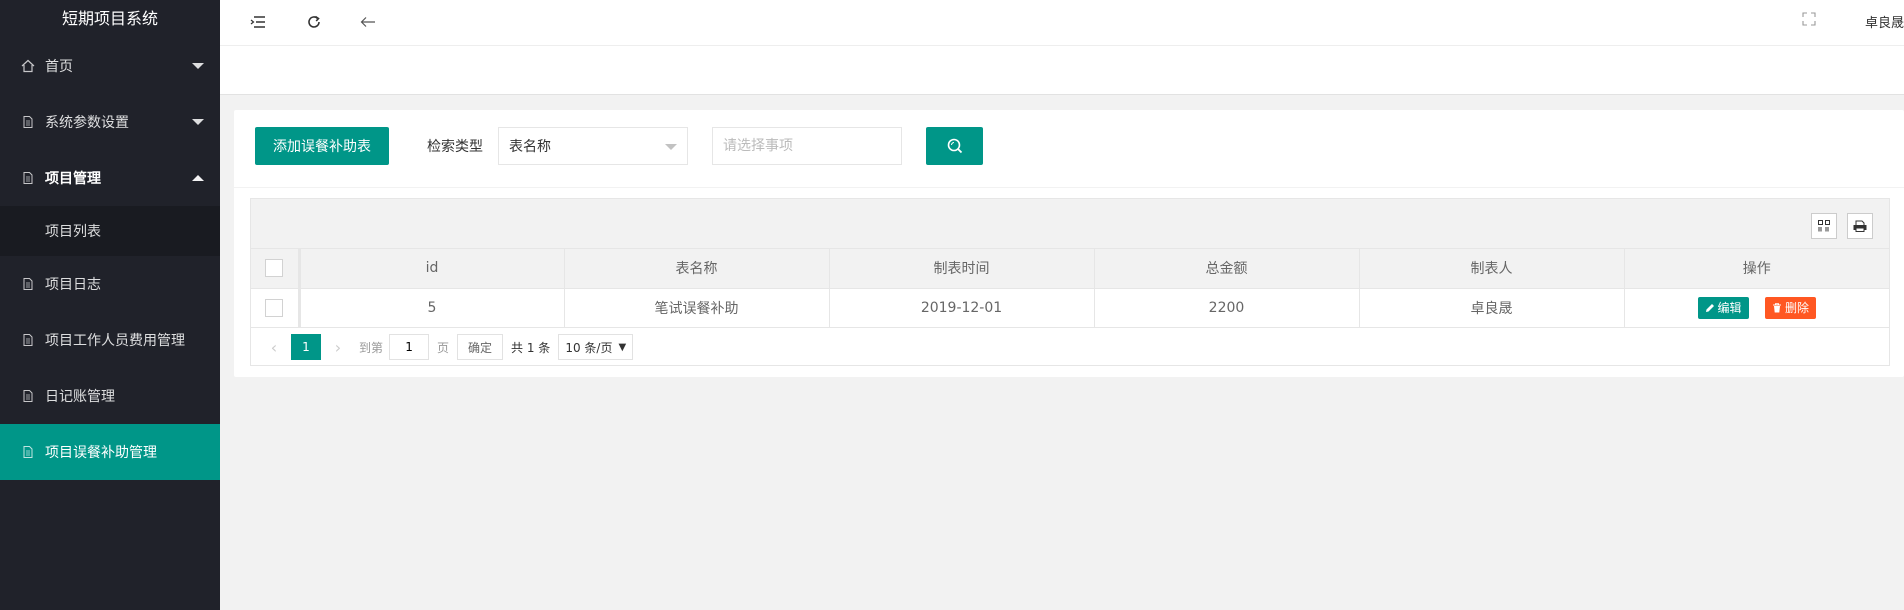 This screenshot has width=1904, height=610. Describe the element at coordinates (443, 347) in the screenshot. I see `page-unit-label: 页` at that location.